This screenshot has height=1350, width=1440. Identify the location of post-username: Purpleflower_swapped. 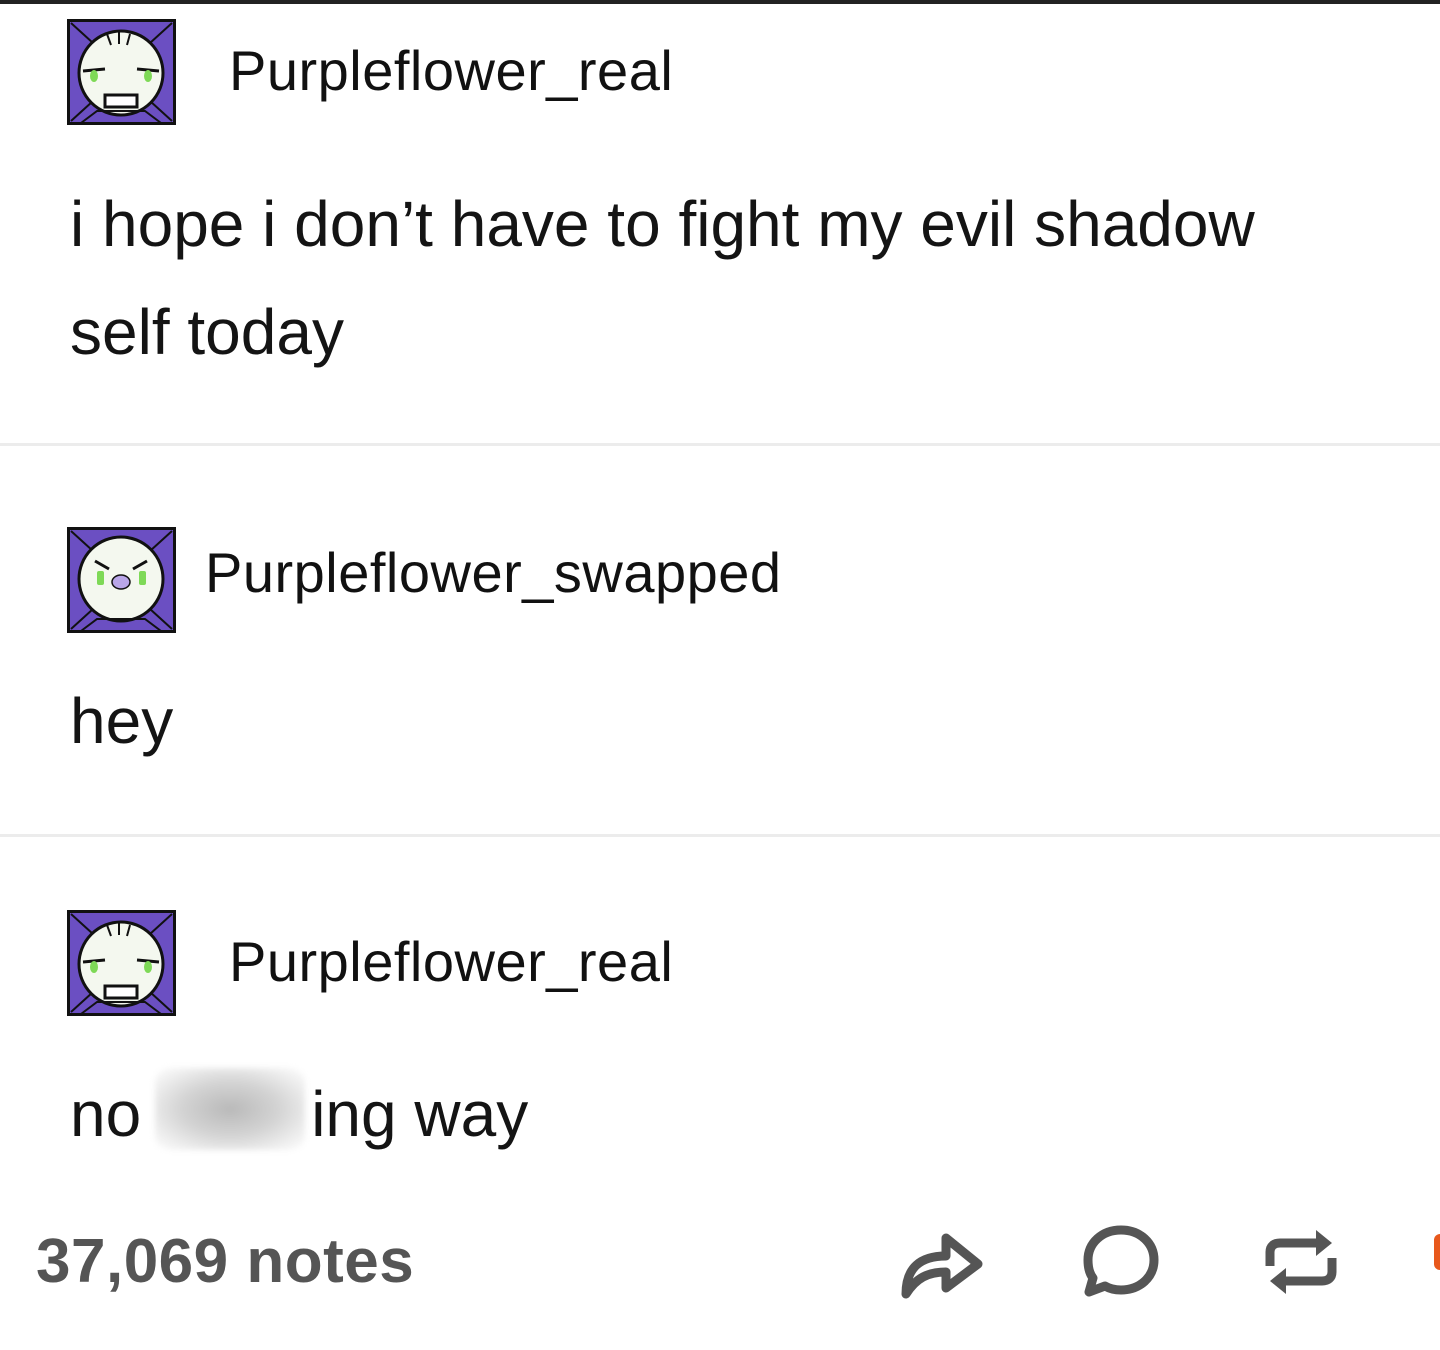
(493, 572).